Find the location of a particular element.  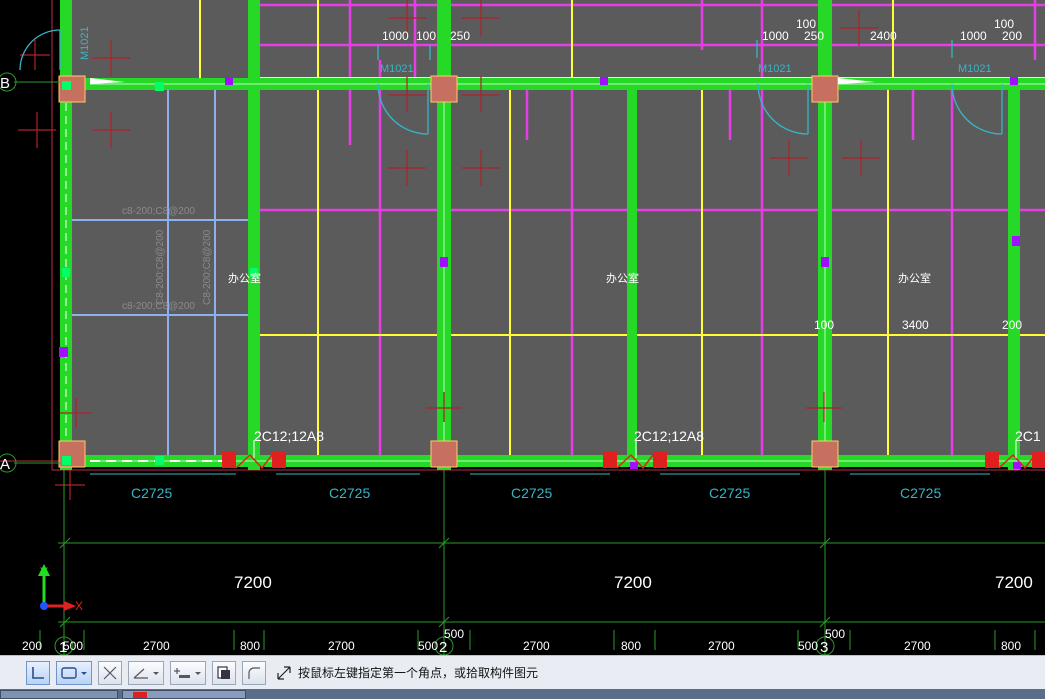

window-tag-1: C2725 is located at coordinates (151, 493).